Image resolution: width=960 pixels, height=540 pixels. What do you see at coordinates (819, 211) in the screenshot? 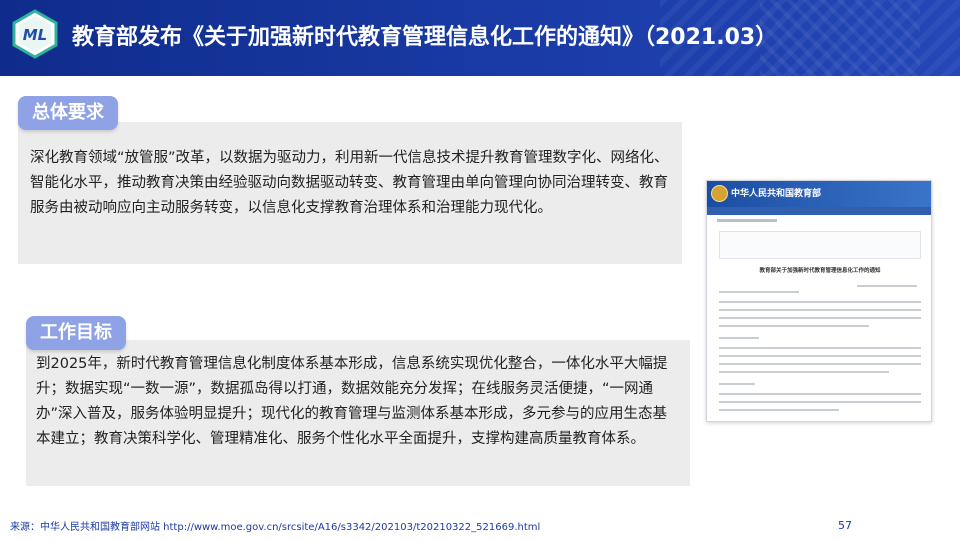
I see `document-nav-bar` at bounding box center [819, 211].